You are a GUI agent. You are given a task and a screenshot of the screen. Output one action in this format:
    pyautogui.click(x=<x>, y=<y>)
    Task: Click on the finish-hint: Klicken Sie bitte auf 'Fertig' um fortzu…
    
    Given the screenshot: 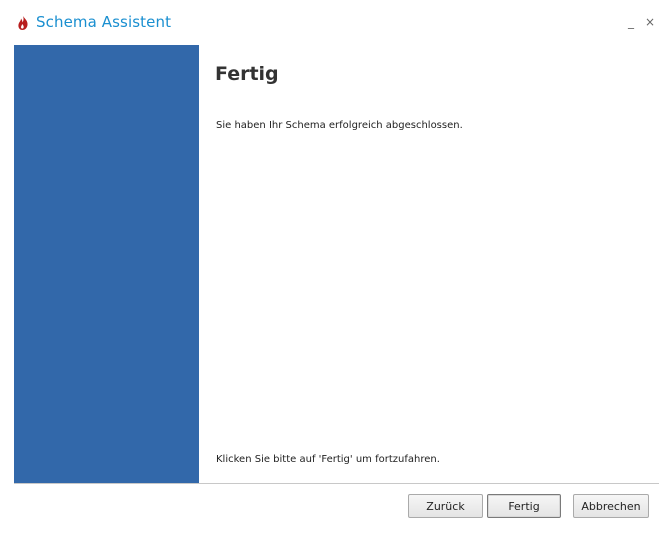 What is the action you would take?
    pyautogui.click(x=328, y=459)
    